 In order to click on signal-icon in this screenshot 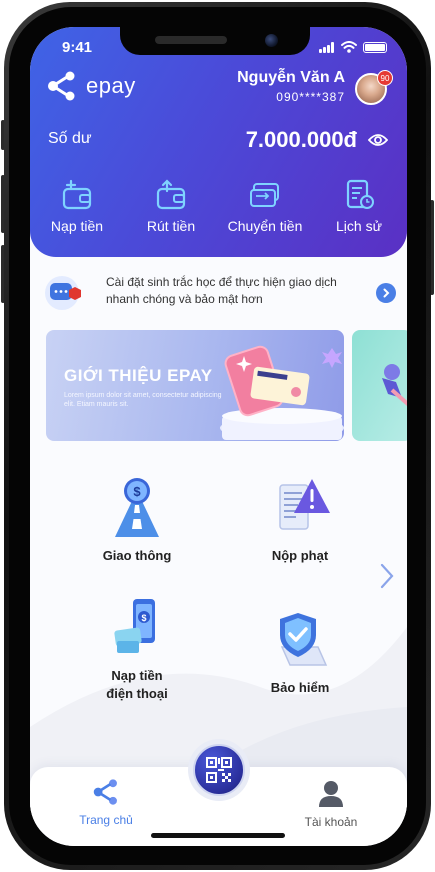, I will do `click(327, 47)`.